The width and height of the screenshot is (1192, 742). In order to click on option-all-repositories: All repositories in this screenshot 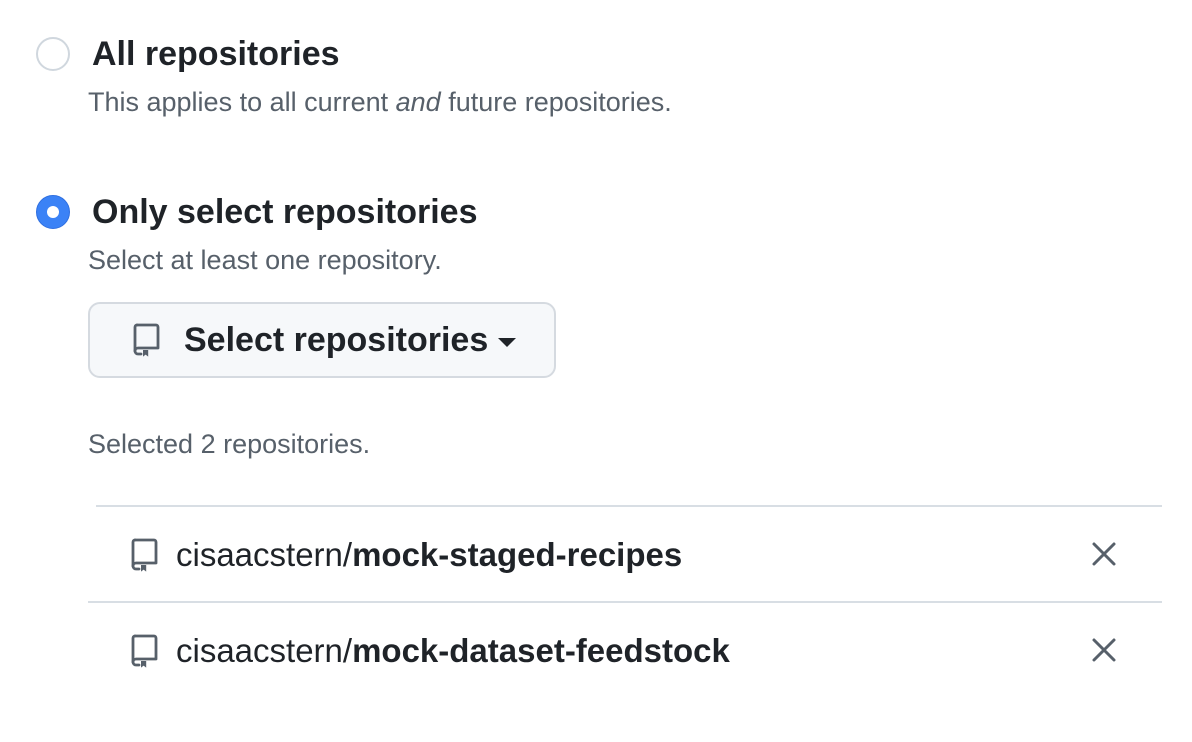, I will do `click(188, 54)`.